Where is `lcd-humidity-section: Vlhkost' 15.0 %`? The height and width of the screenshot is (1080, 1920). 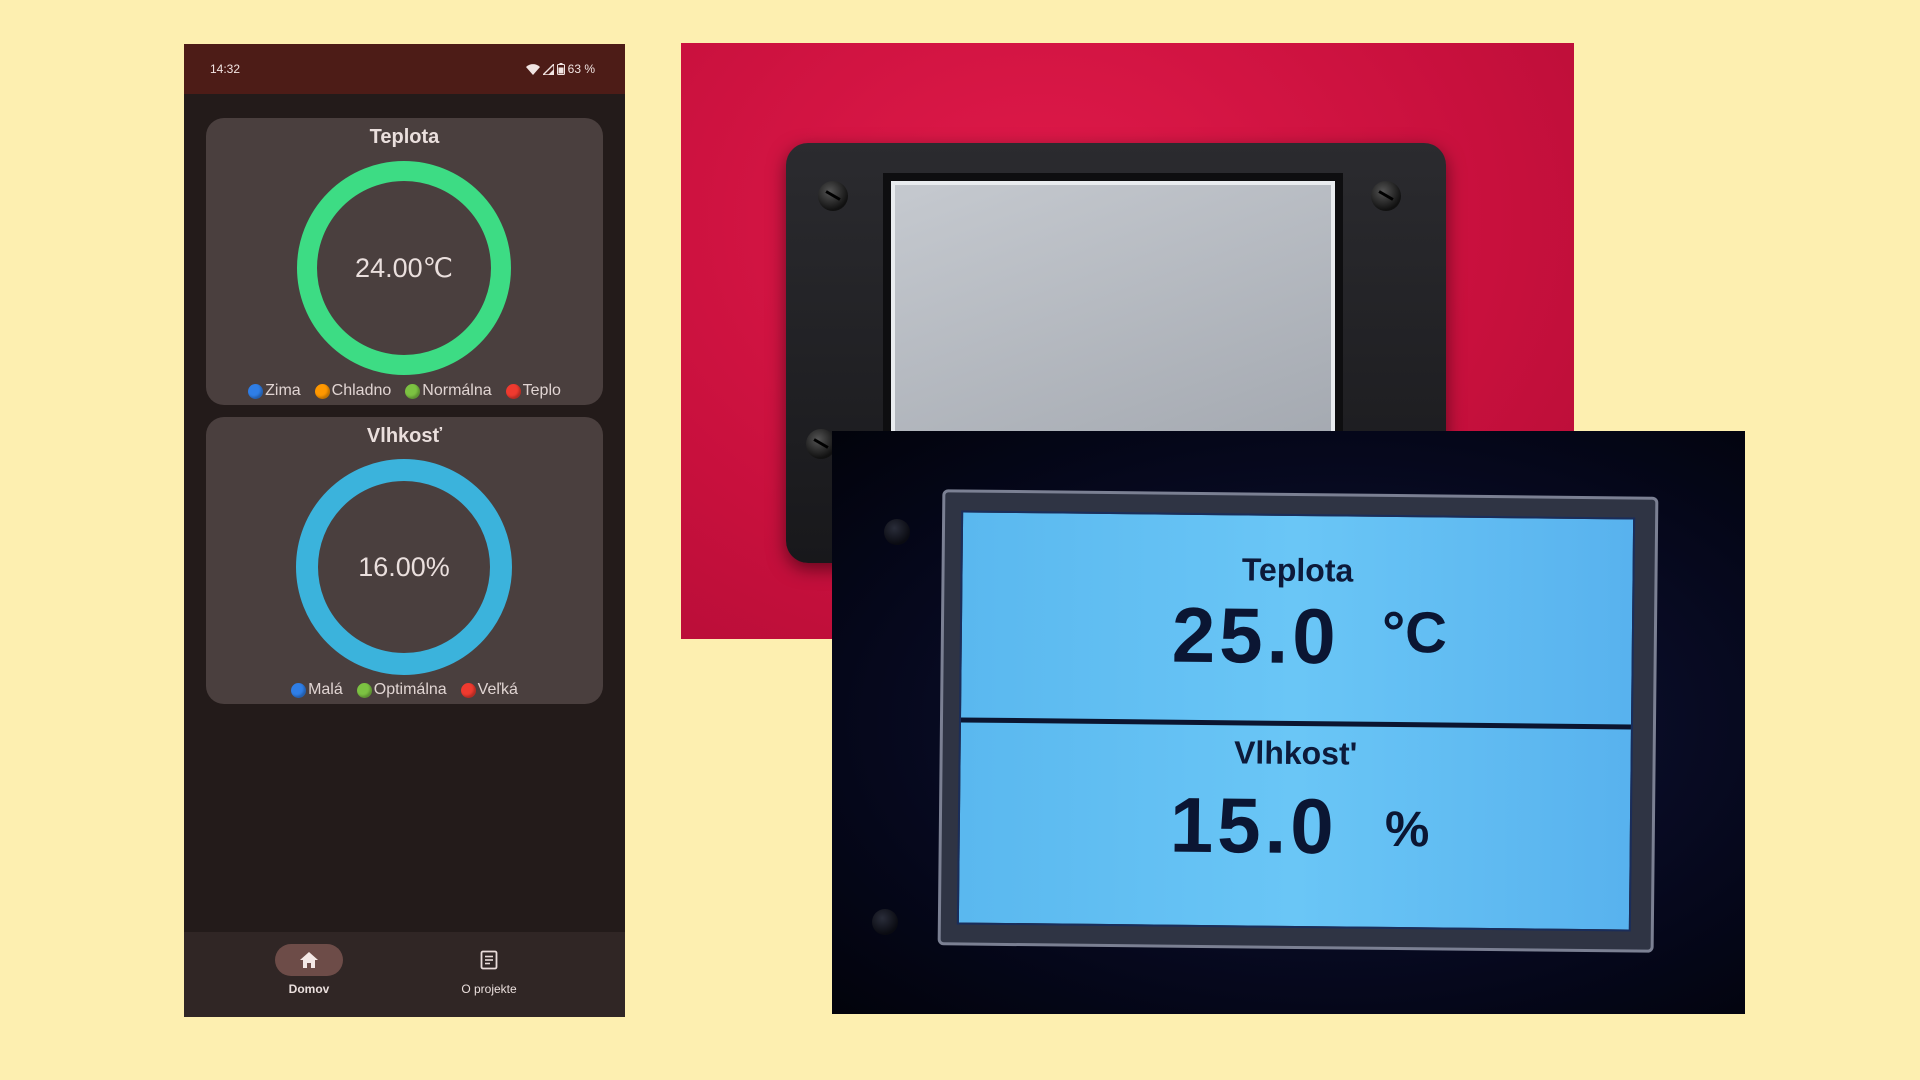
lcd-humidity-section: Vlhkost' 15.0 % is located at coordinates (1295, 823).